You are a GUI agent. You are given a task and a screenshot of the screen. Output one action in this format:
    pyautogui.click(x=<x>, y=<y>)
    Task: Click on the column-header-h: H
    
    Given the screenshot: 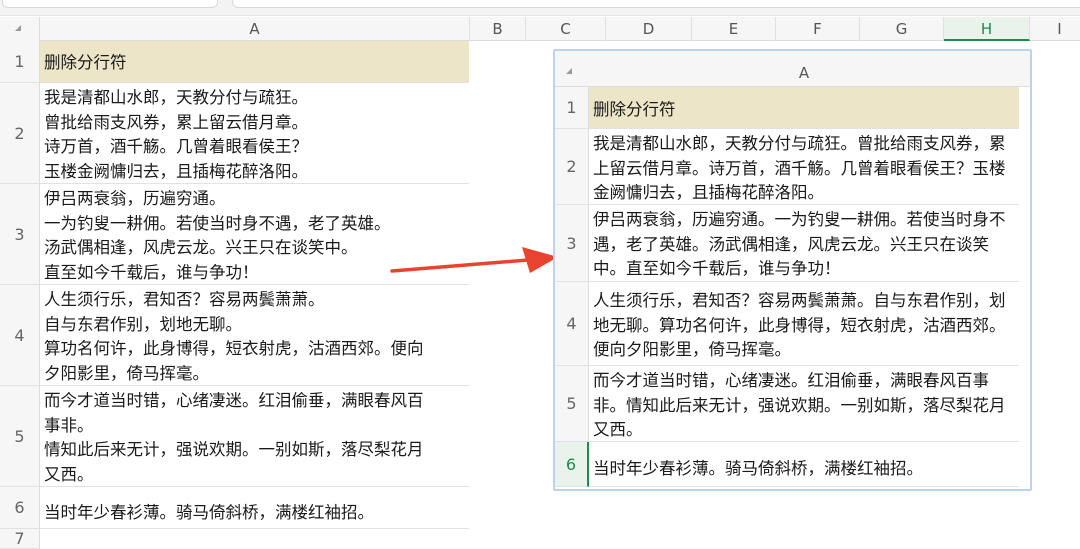 What is the action you would take?
    pyautogui.click(x=987, y=29)
    